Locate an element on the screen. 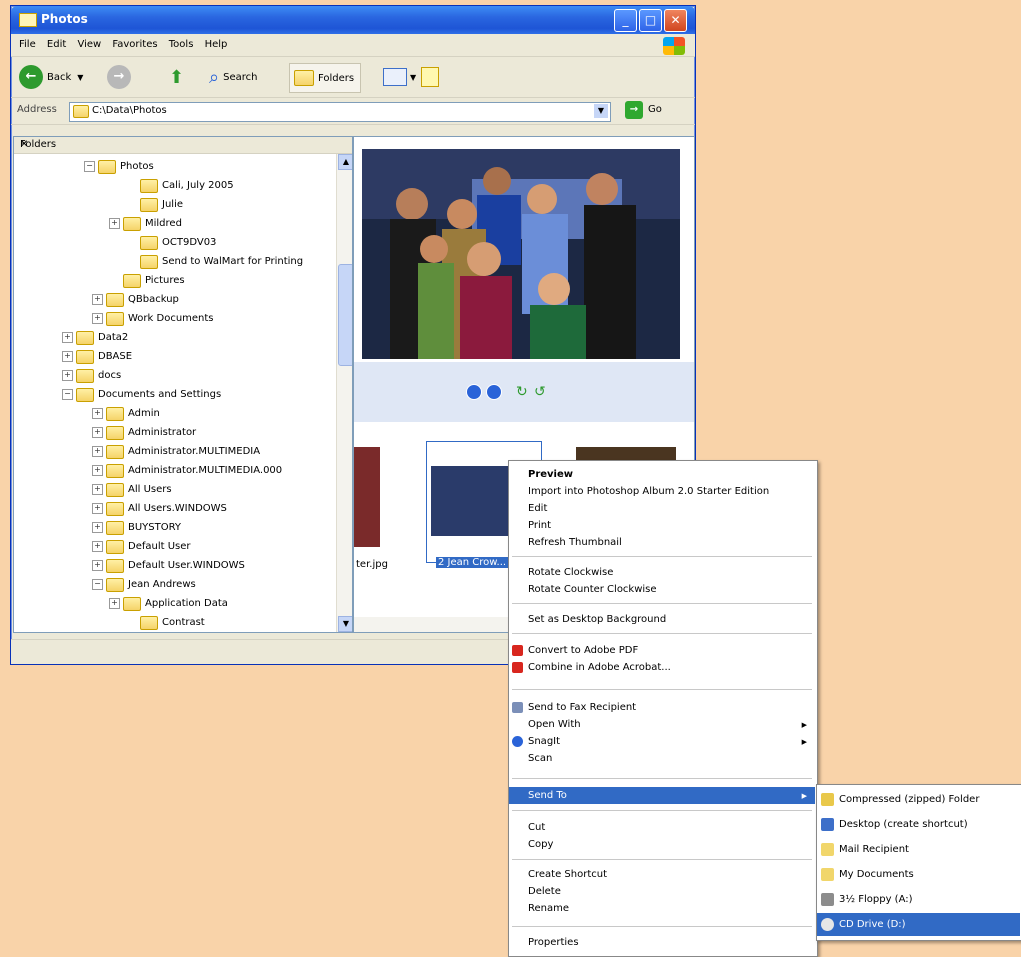 The width and height of the screenshot is (1021, 957). ctx-preview: Preview is located at coordinates (662, 474).